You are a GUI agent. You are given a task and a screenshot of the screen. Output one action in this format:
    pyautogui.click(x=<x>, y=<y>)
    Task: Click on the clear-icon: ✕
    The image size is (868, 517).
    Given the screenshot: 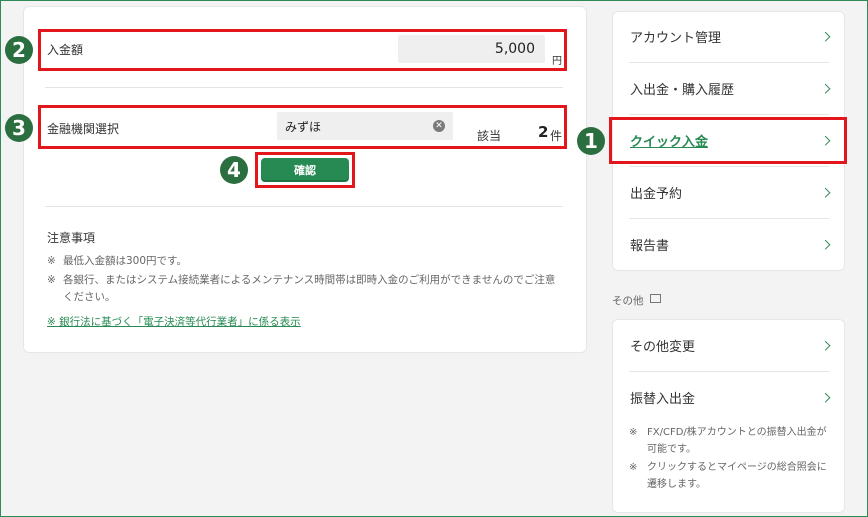 What is the action you would take?
    pyautogui.click(x=439, y=126)
    